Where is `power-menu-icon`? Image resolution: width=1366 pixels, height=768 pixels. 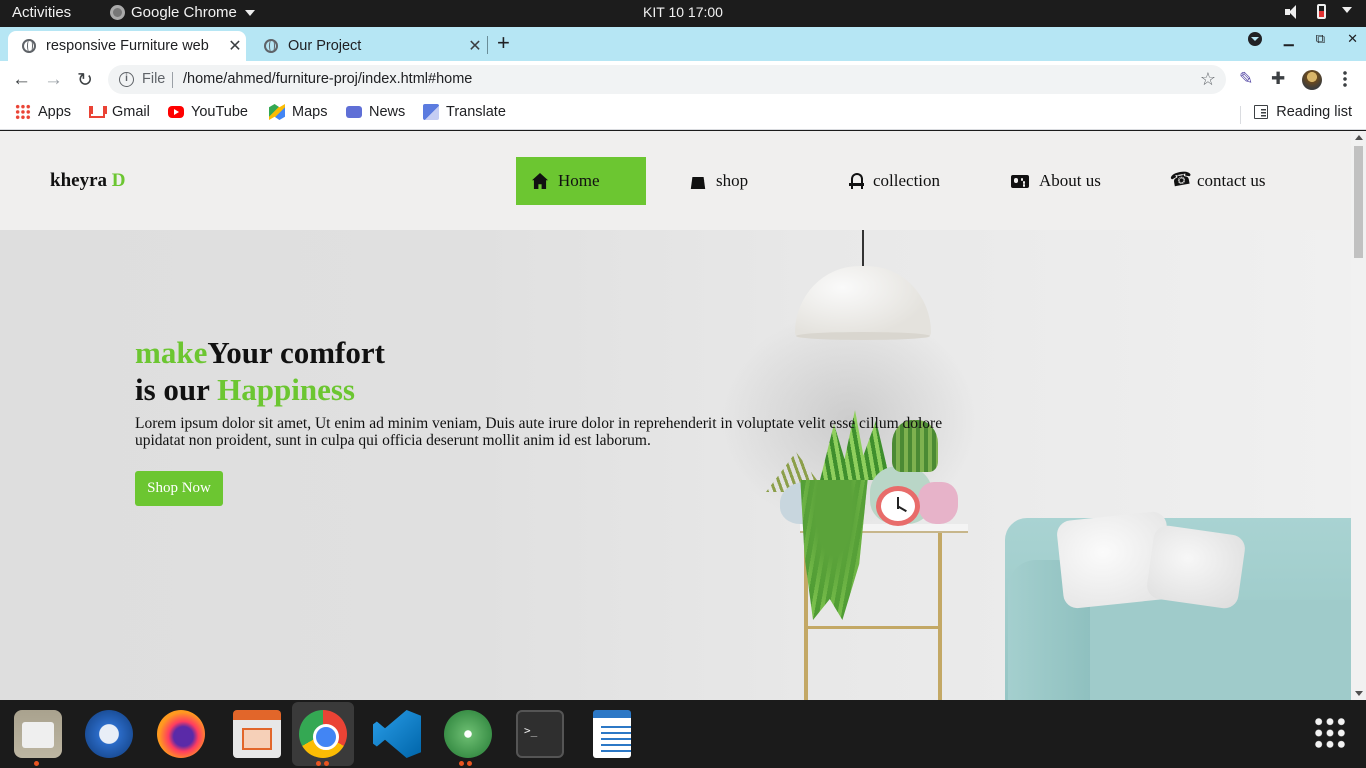
power-menu-icon is located at coordinates (1347, 11).